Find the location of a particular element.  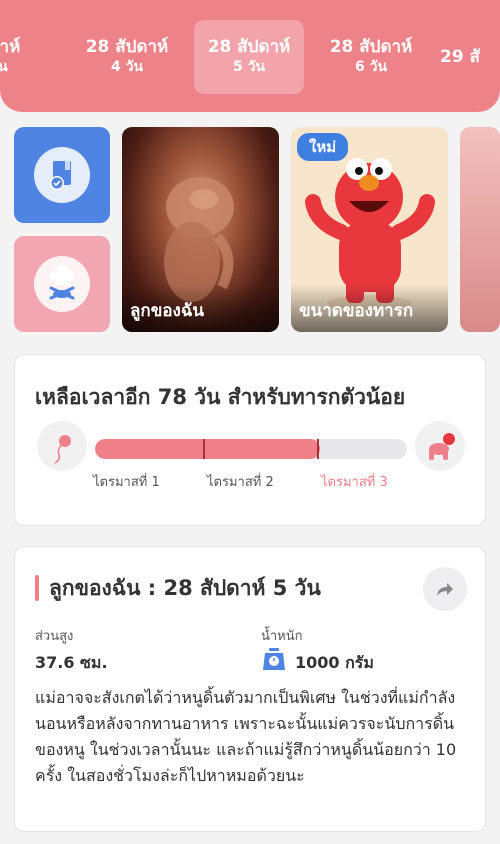

week-tab-day: 4 วัน is located at coordinates (127, 67).